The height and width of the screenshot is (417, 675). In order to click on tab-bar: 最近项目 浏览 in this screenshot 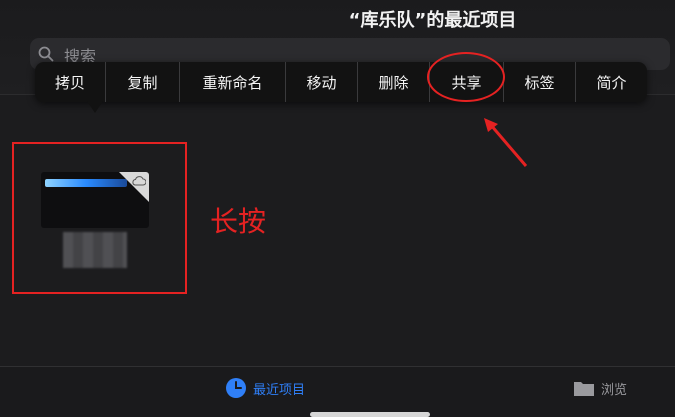, I will do `click(337, 391)`.